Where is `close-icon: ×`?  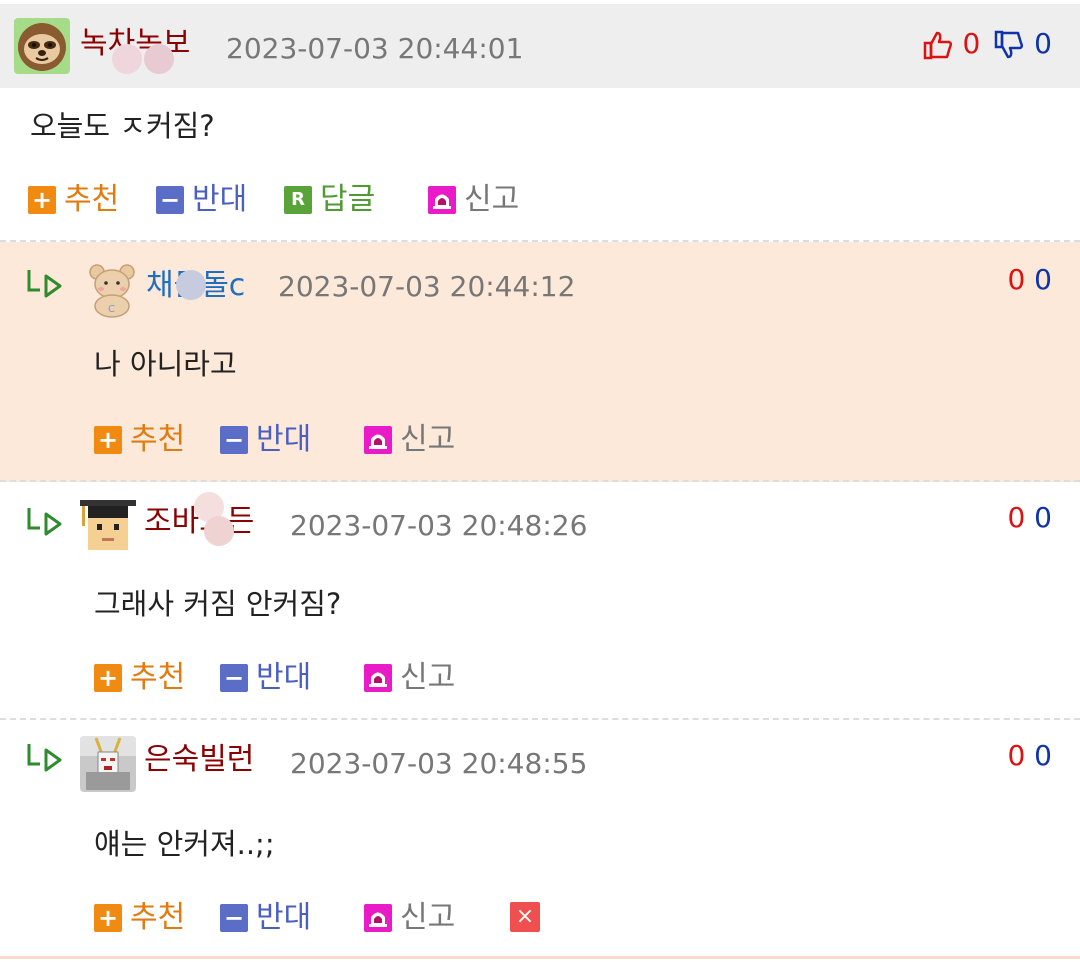
close-icon: × is located at coordinates (525, 917).